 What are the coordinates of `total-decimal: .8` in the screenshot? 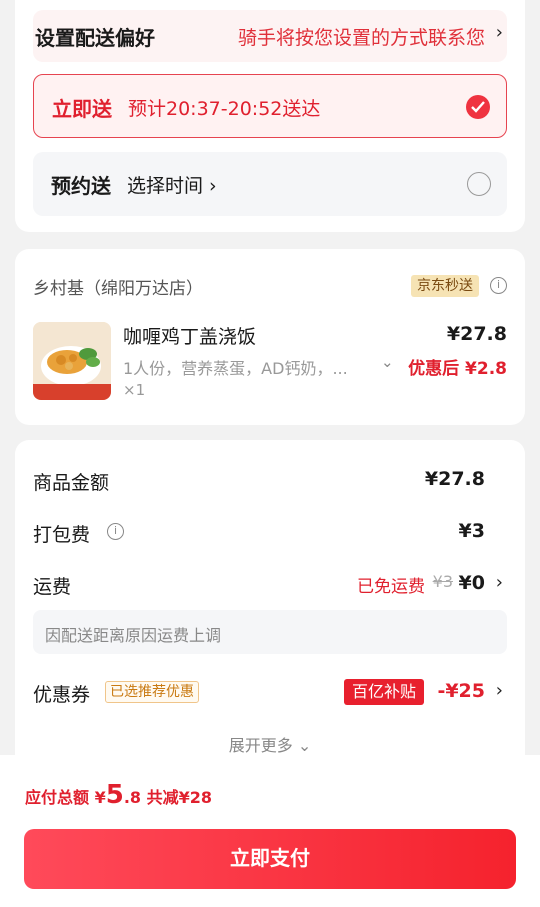 It's located at (132, 797).